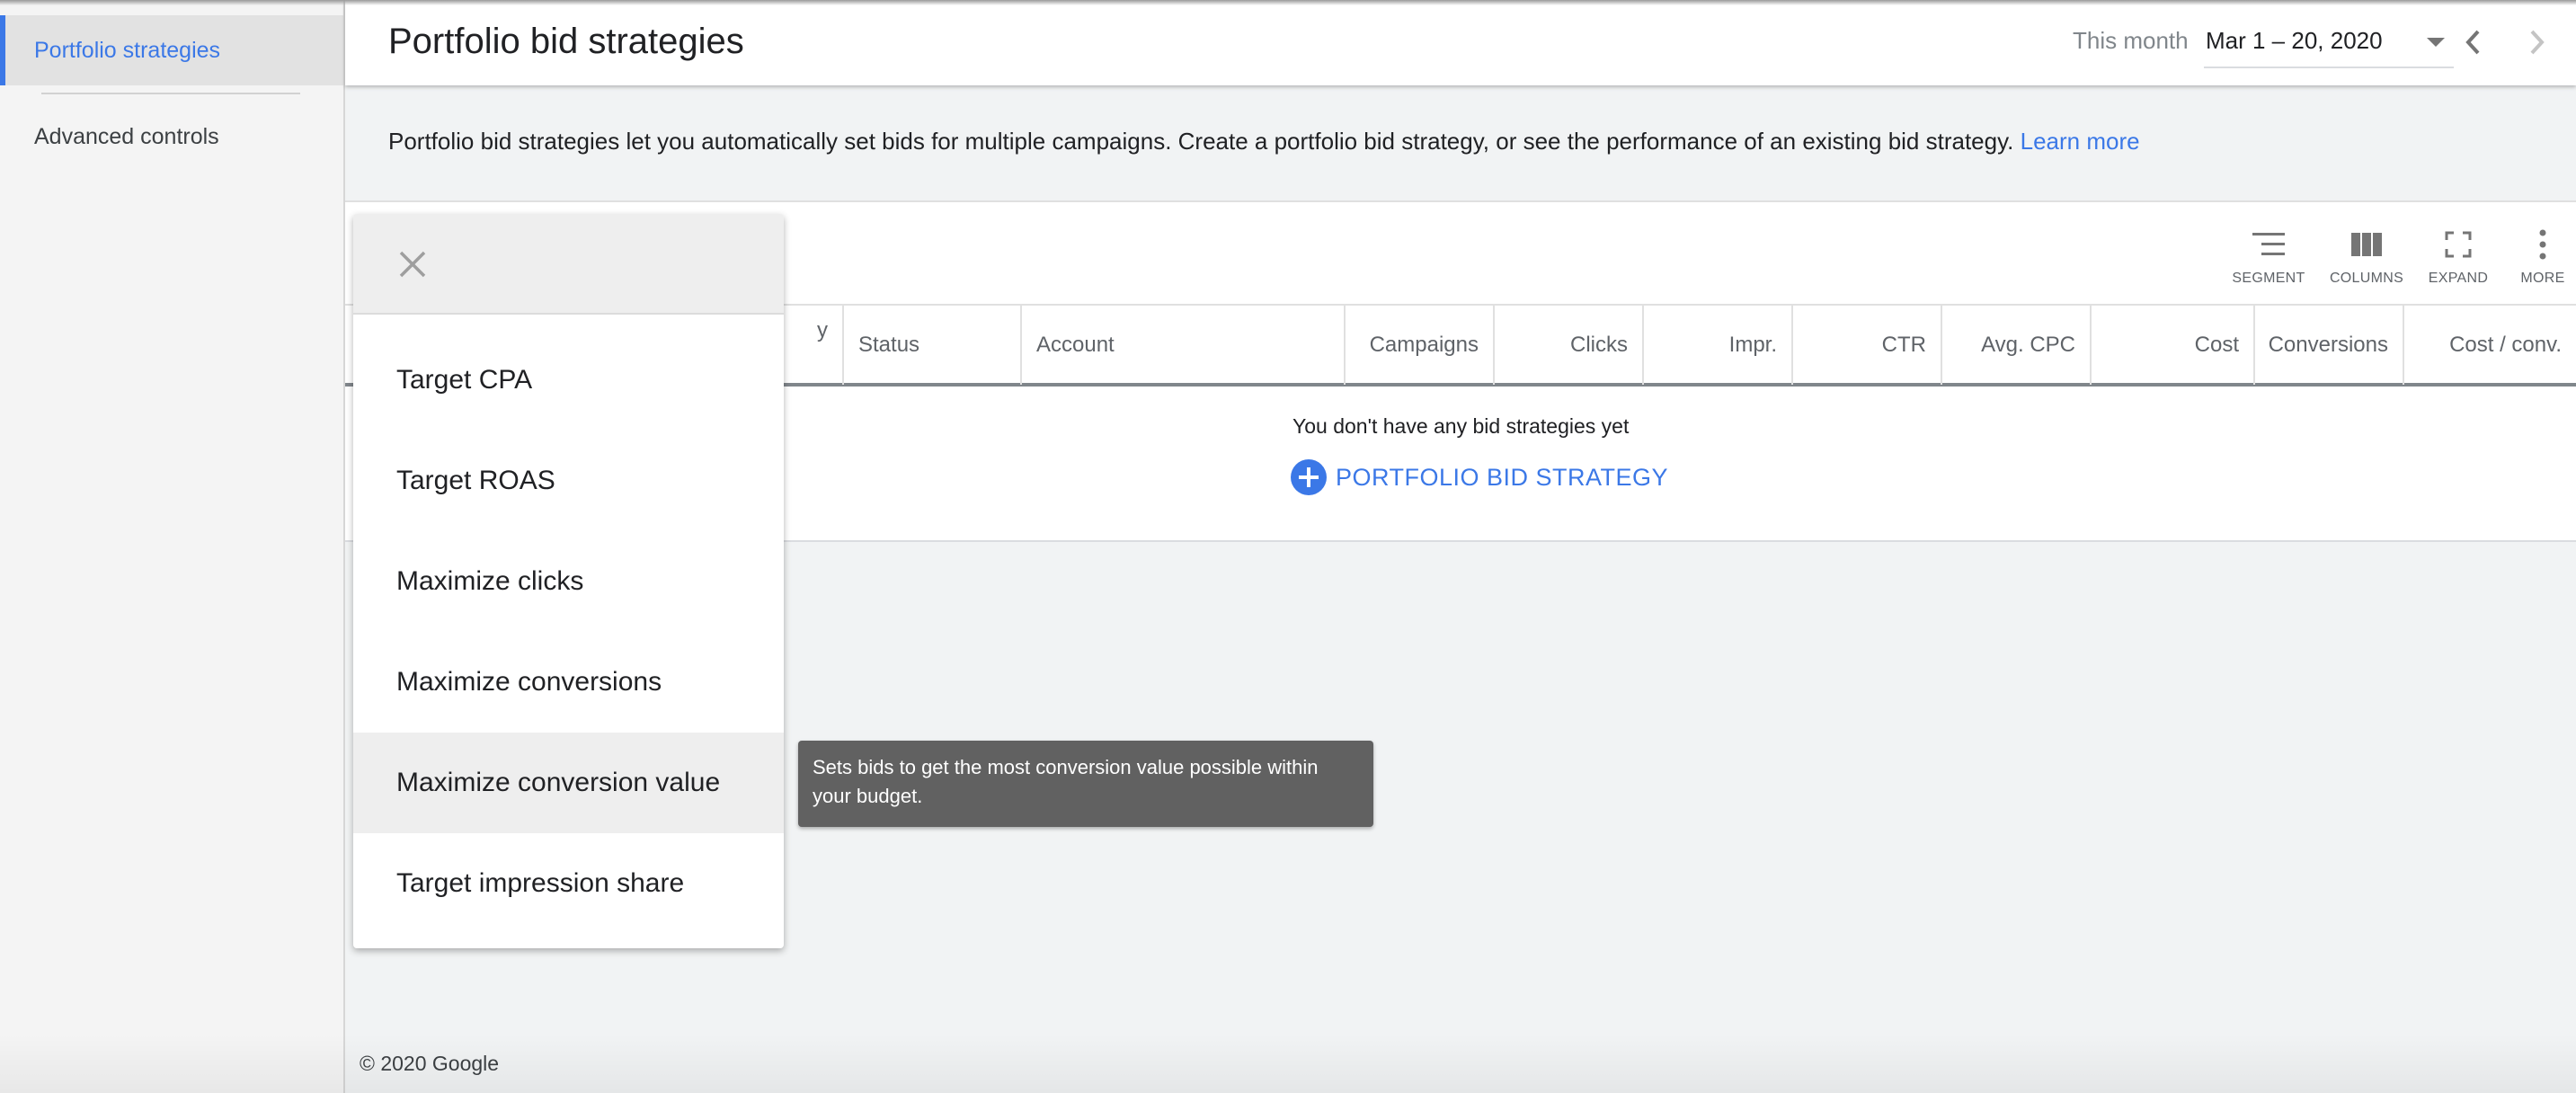 This screenshot has width=2576, height=1093. I want to click on previous-period-button, so click(2474, 42).